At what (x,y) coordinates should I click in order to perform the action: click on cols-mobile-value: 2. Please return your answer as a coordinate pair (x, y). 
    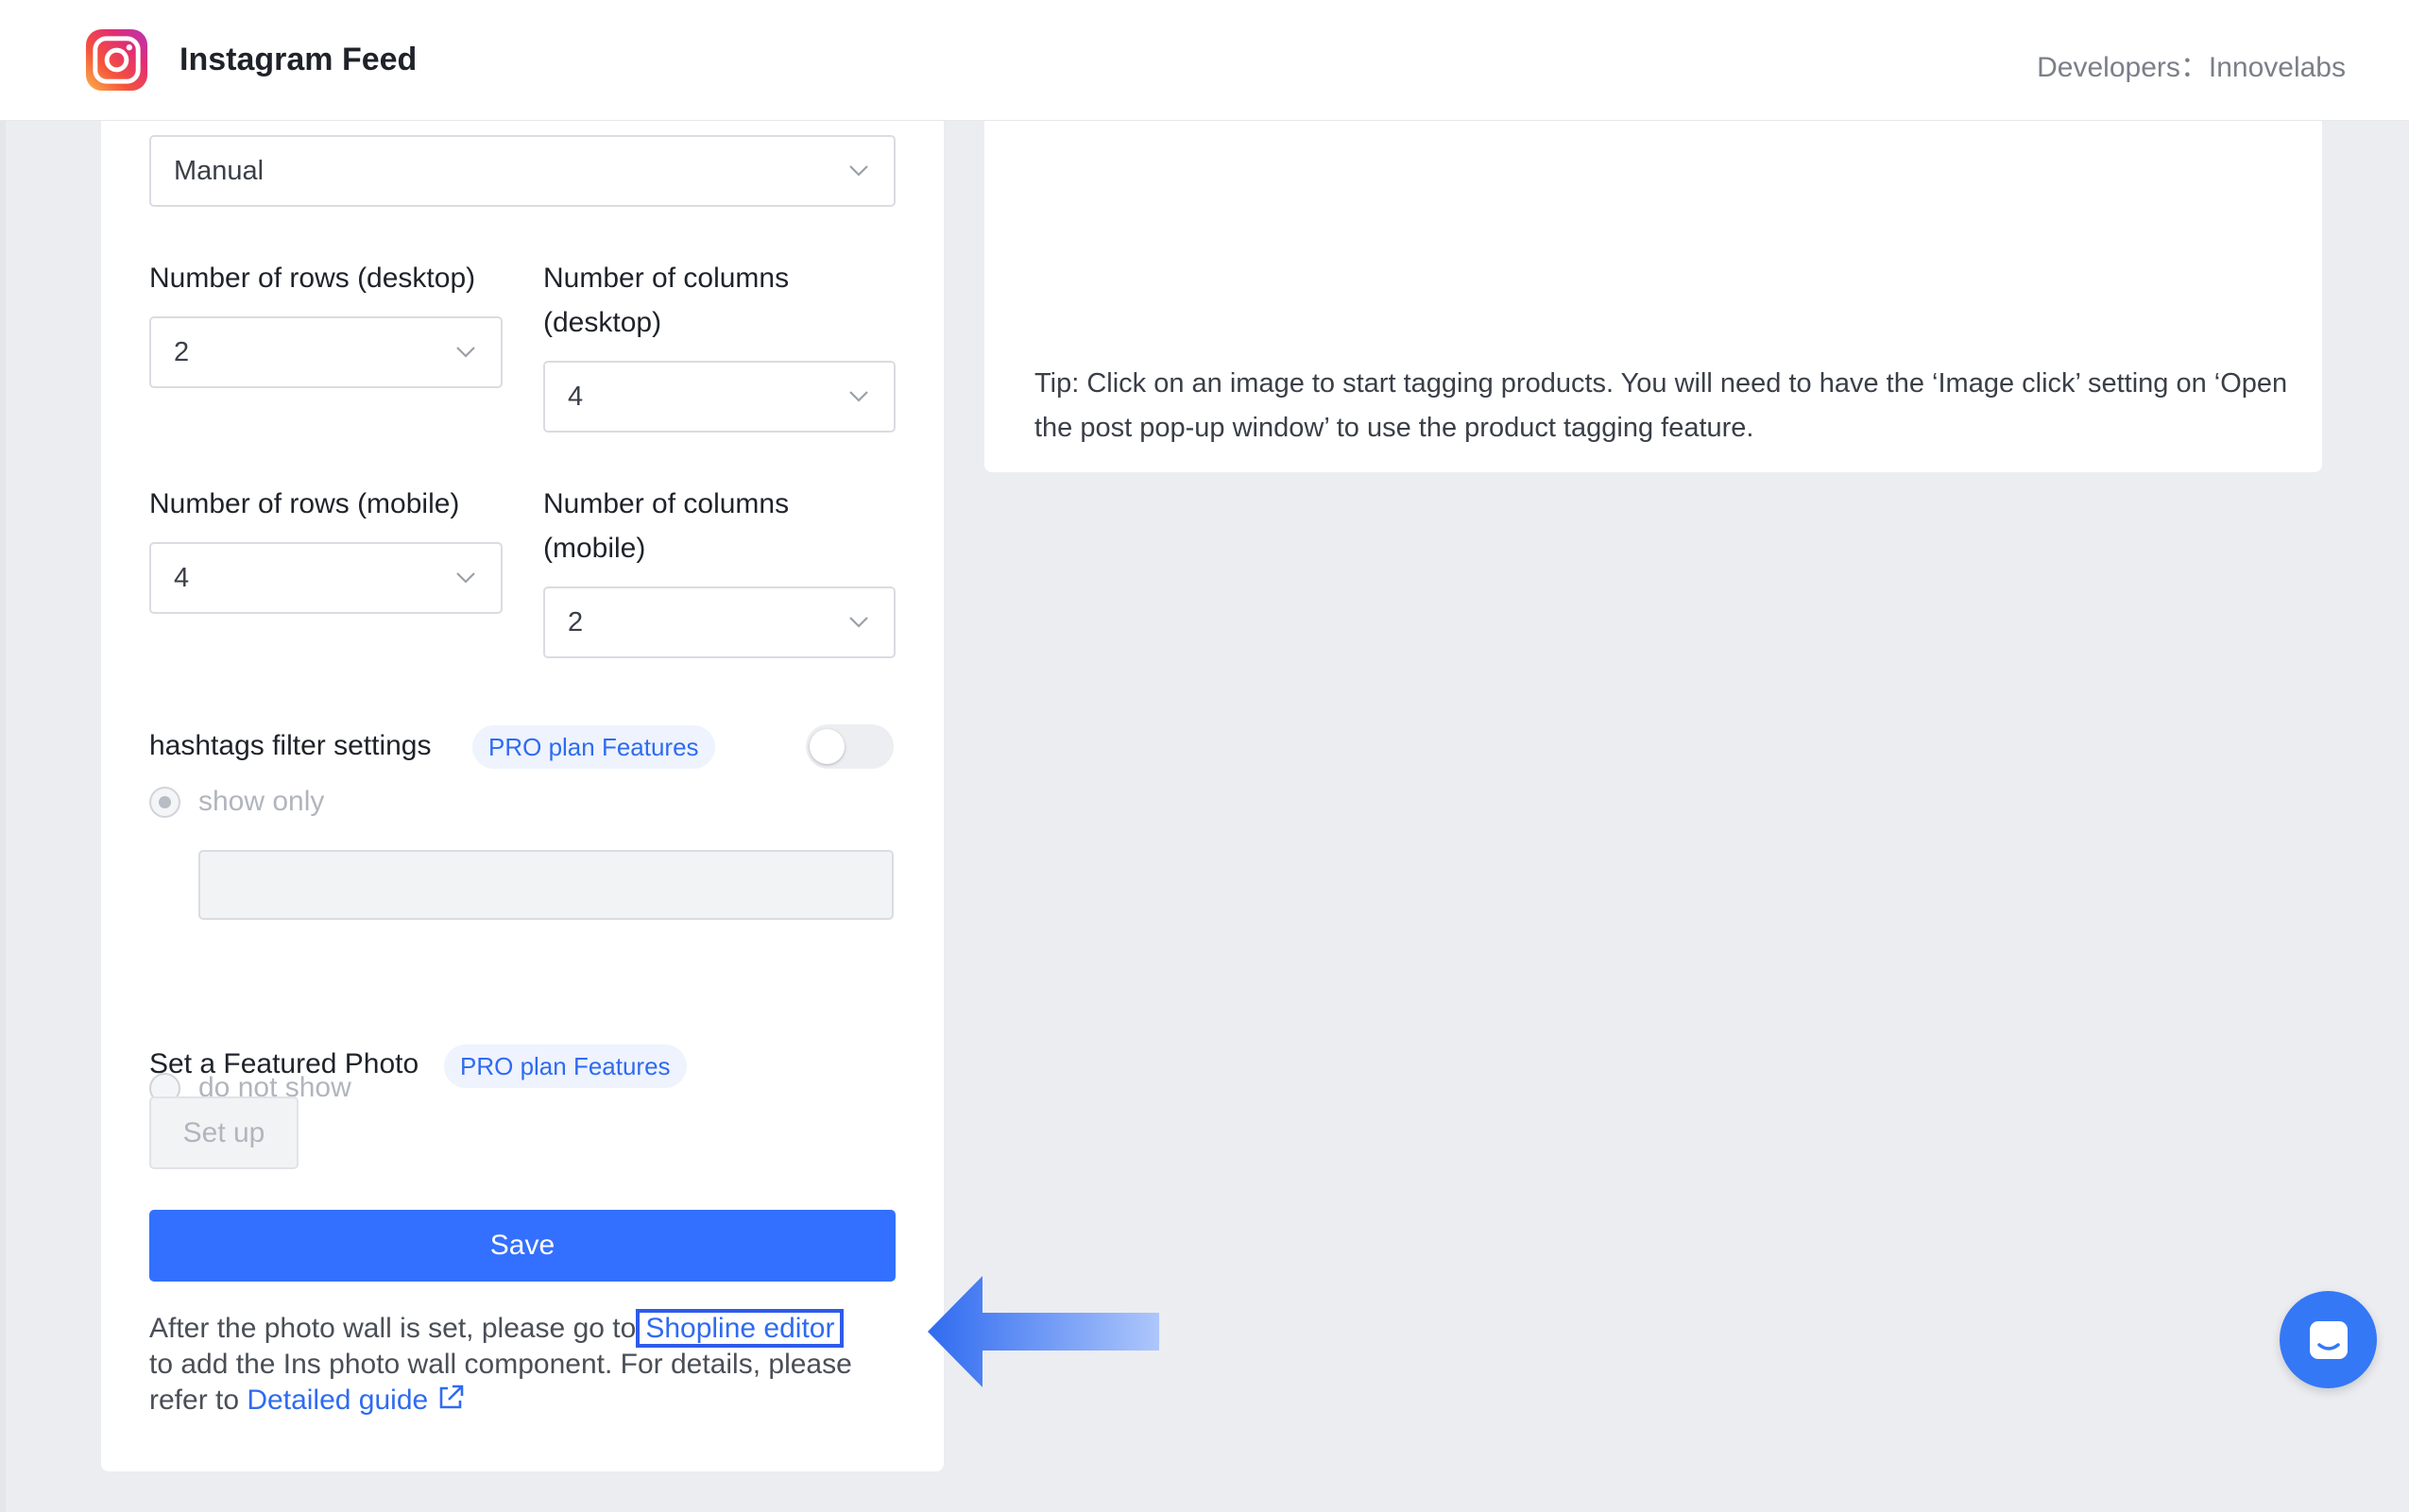
    Looking at the image, I should click on (576, 621).